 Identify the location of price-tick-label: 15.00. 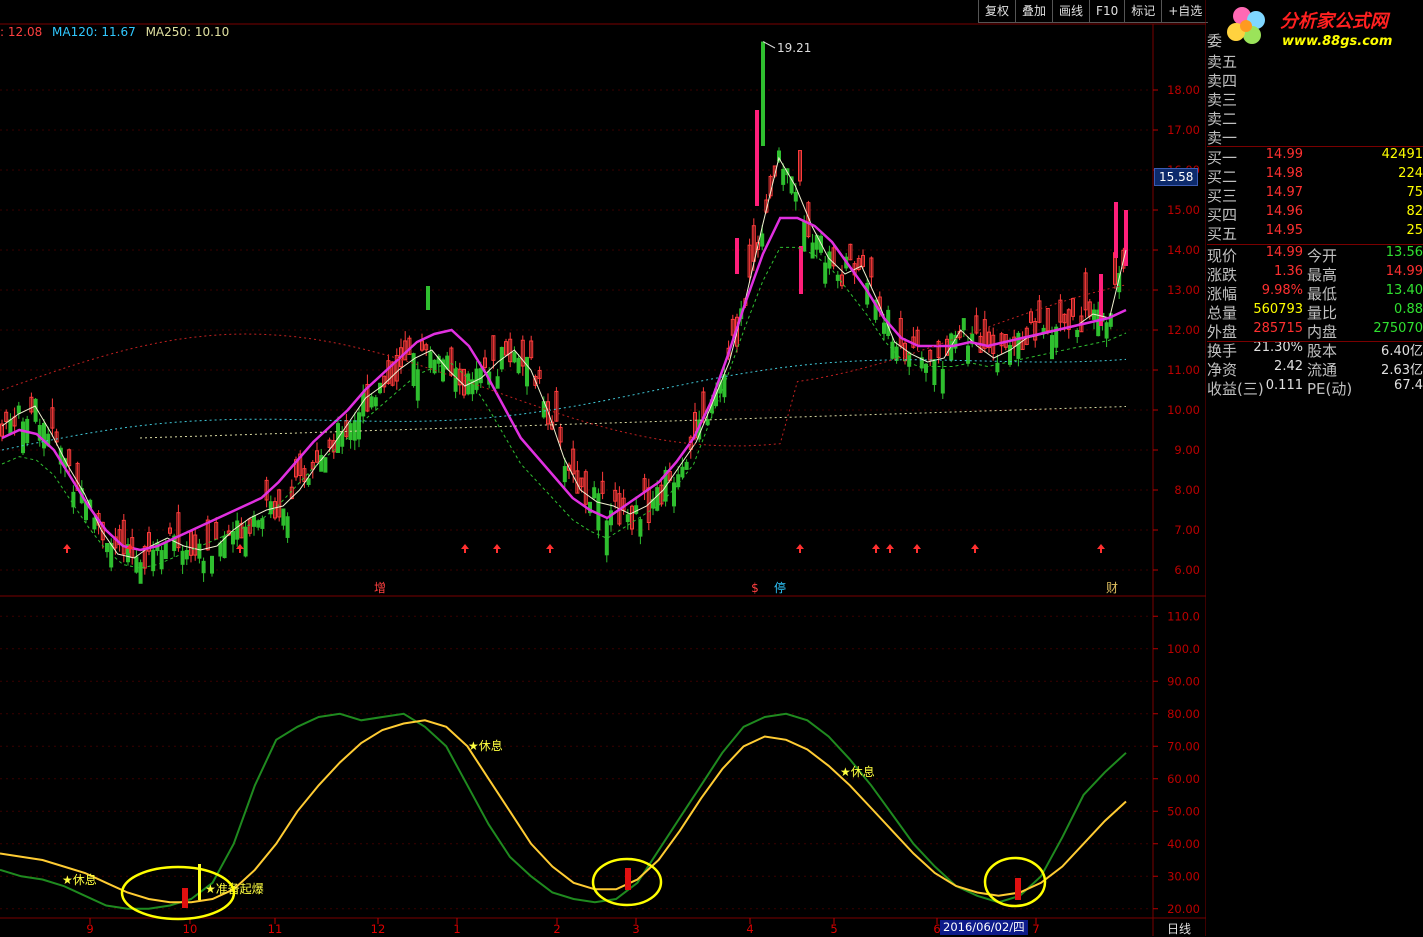
(1183, 210).